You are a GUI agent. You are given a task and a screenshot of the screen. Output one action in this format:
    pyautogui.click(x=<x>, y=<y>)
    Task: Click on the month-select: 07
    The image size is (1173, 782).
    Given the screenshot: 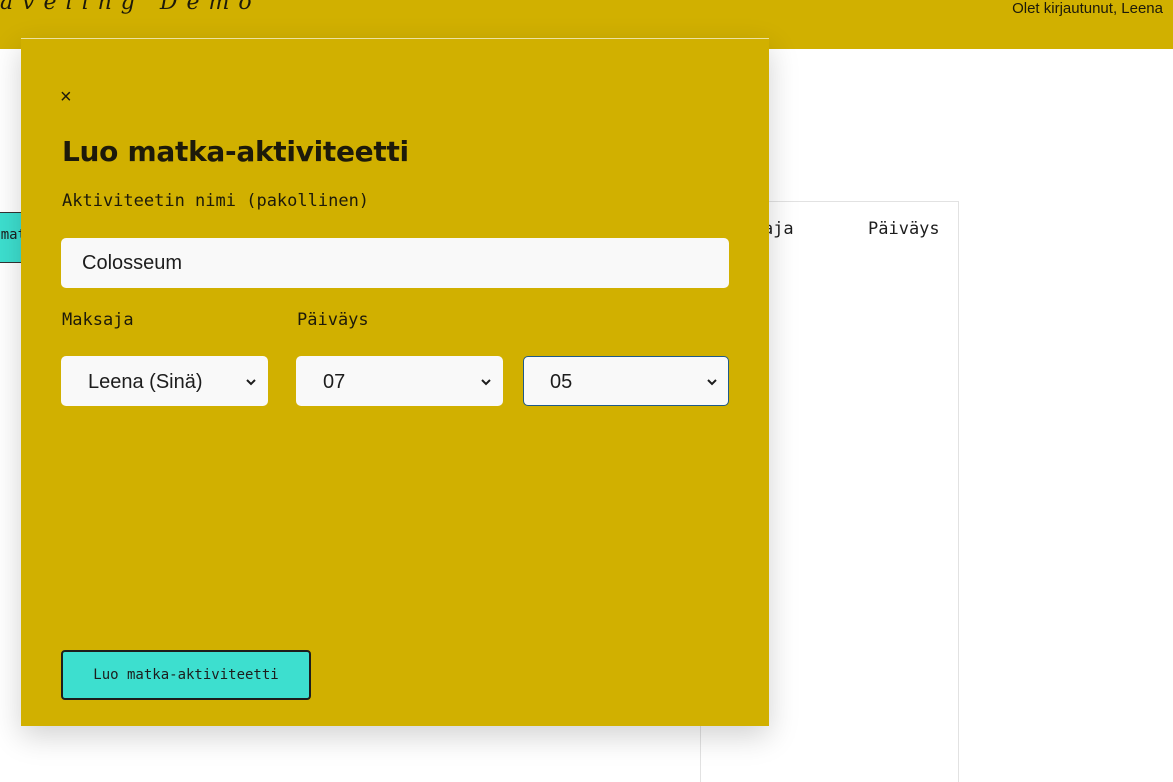 What is the action you would take?
    pyautogui.click(x=399, y=381)
    